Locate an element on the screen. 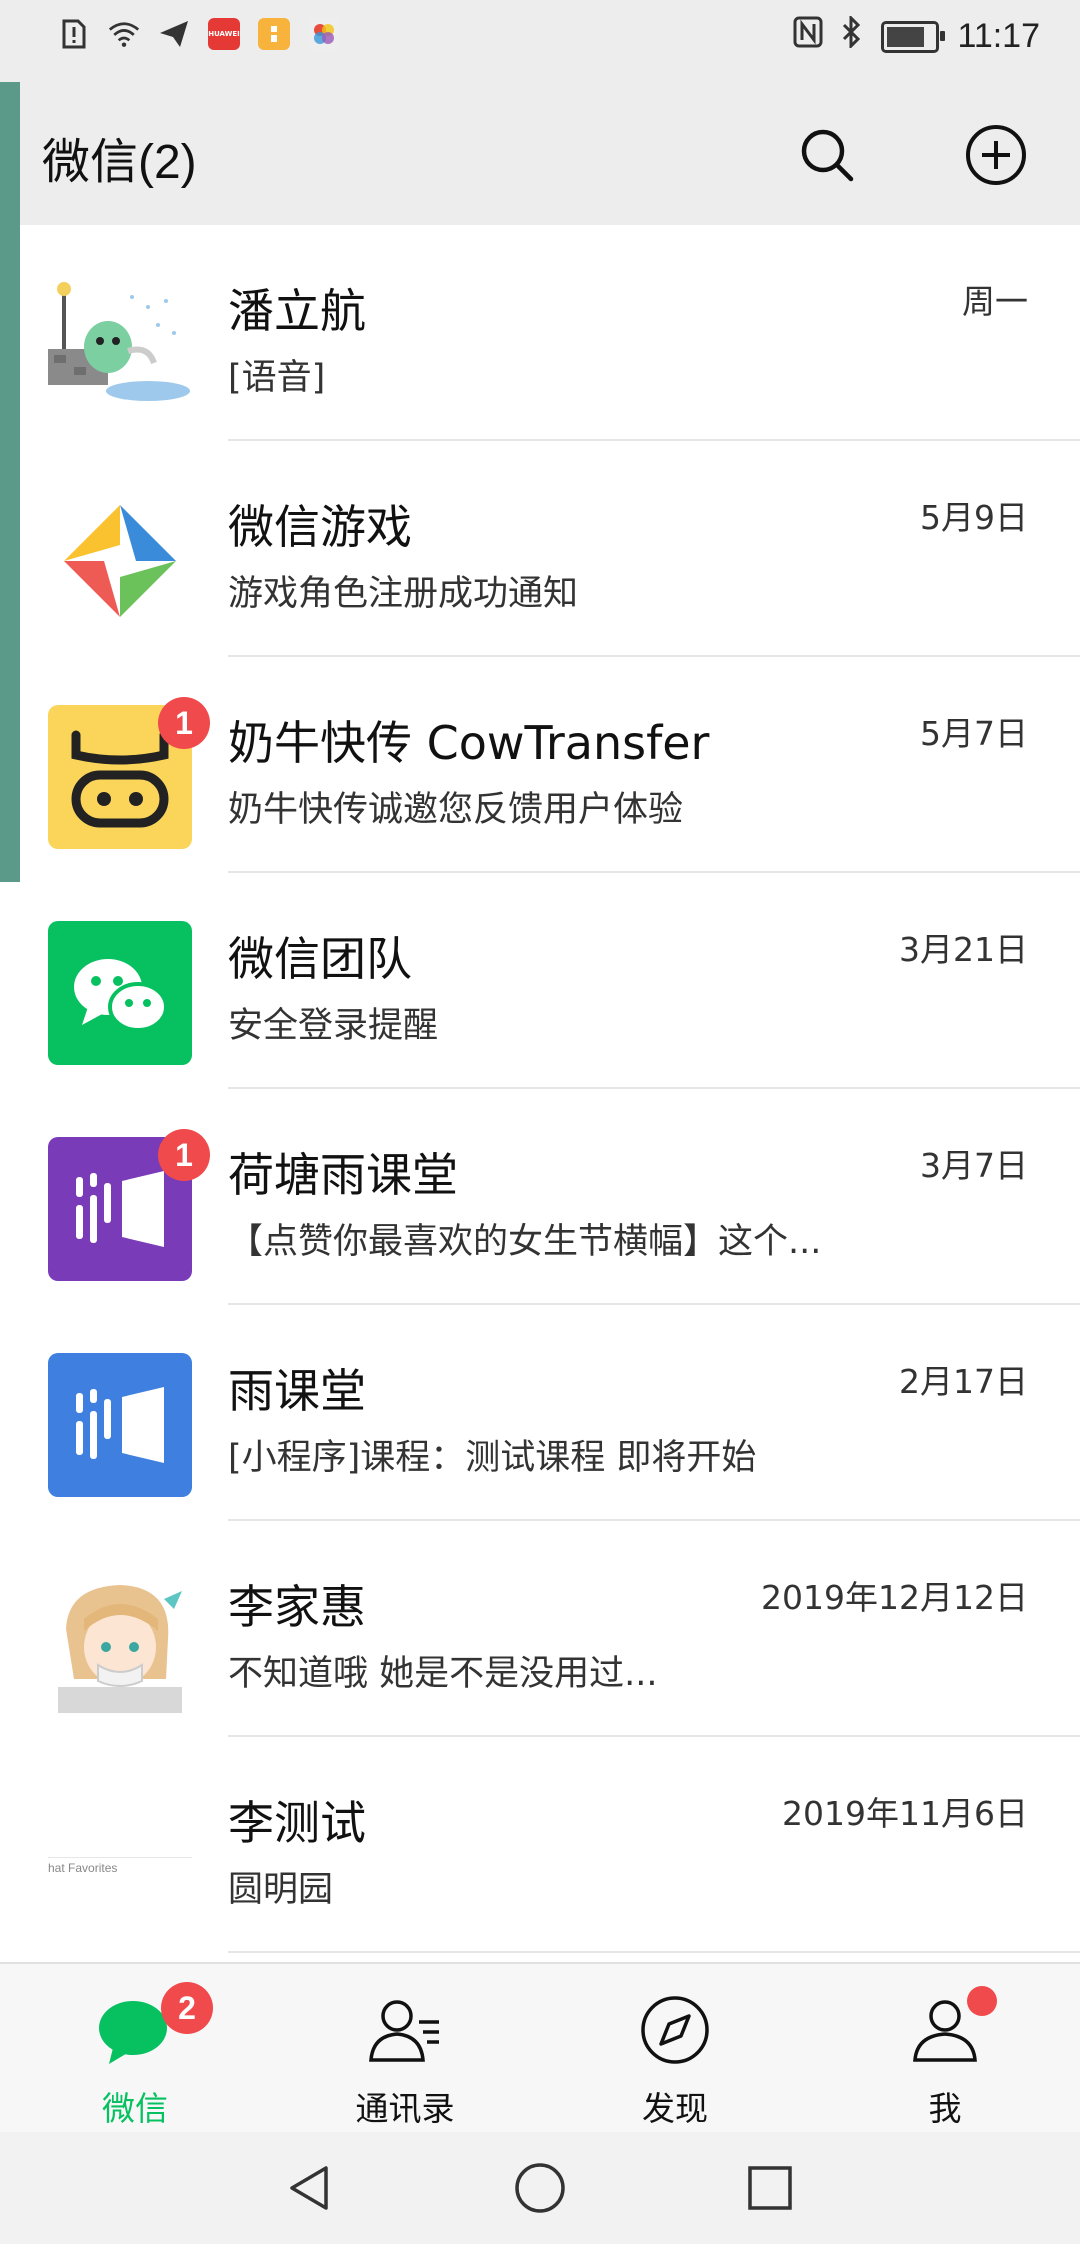  status-time: 11:17 is located at coordinates (998, 36).